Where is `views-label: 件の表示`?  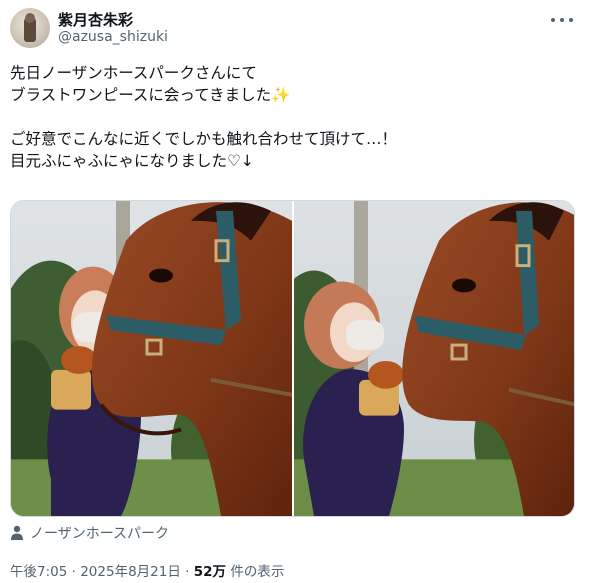 views-label: 件の表示 is located at coordinates (257, 572).